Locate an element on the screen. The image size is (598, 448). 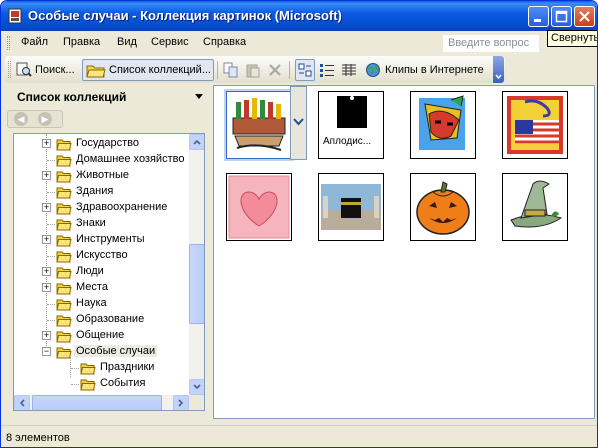
tree-connector is located at coordinates (75, 368).